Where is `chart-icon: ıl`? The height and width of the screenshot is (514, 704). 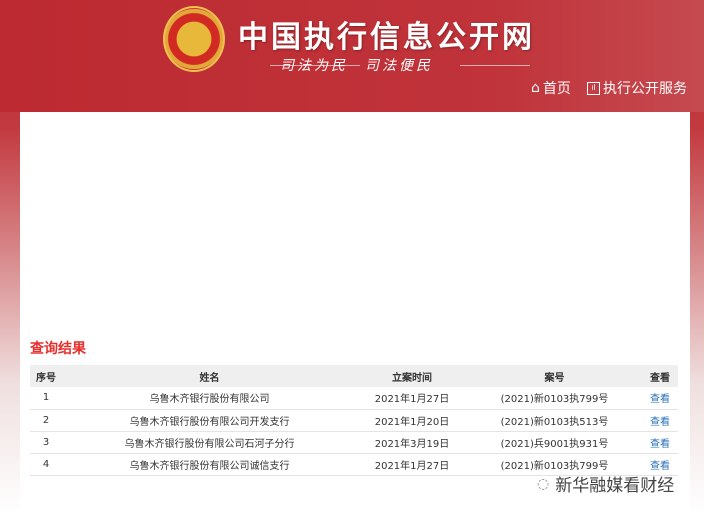 chart-icon: ıl is located at coordinates (593, 88).